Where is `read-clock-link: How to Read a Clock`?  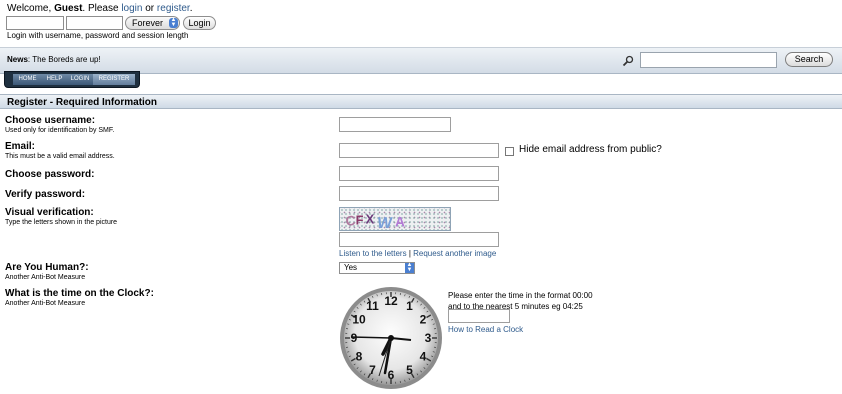
read-clock-link: How to Read a Clock is located at coordinates (485, 329).